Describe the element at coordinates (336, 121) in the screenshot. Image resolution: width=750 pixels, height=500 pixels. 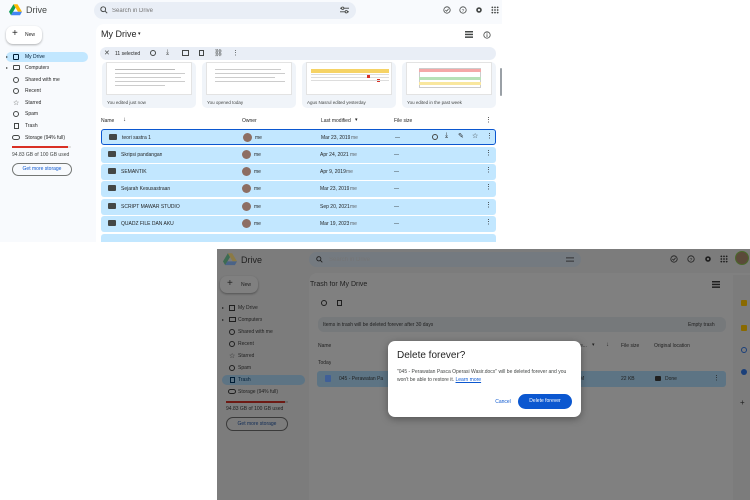
I see `column-header-last-modified: Last modified` at that location.